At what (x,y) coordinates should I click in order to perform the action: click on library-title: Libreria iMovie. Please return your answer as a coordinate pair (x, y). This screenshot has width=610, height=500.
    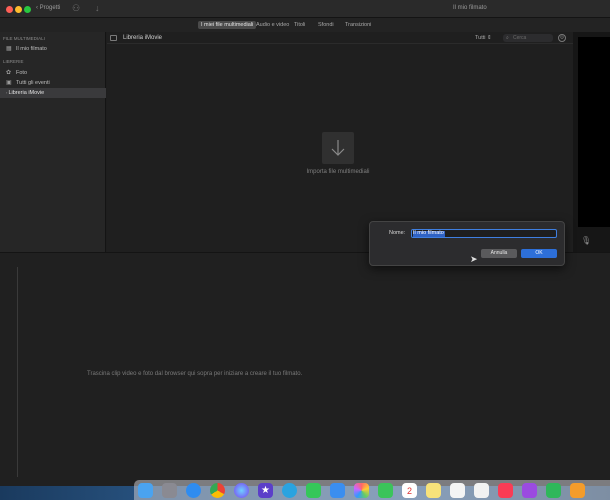
    Looking at the image, I should click on (143, 38).